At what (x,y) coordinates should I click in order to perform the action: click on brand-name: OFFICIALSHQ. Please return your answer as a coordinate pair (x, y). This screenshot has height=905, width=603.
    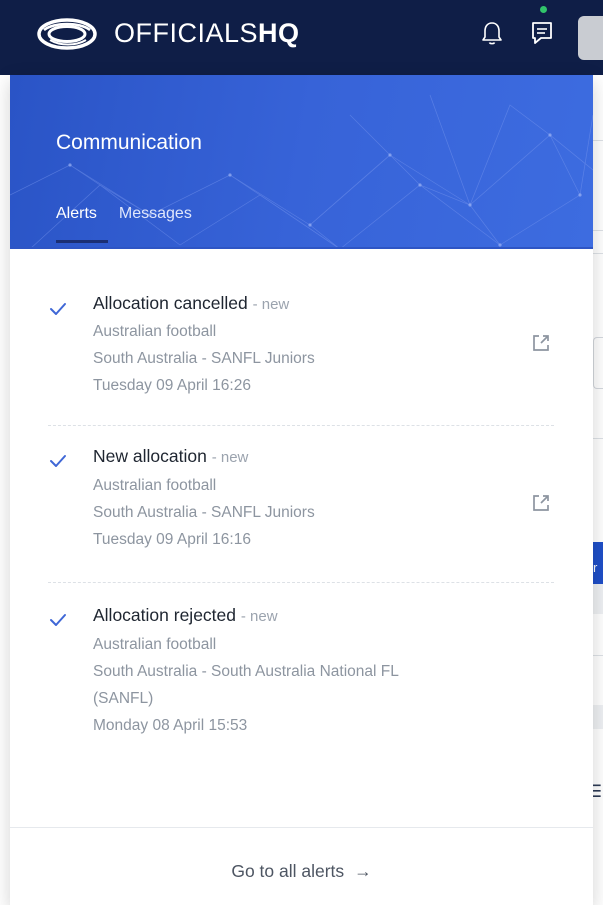
    Looking at the image, I should click on (207, 33).